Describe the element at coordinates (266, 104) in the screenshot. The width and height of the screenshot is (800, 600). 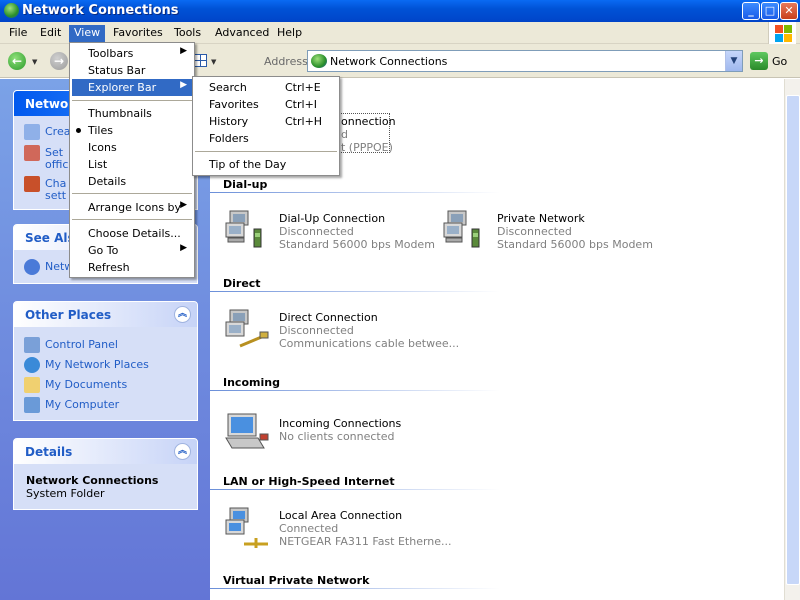
I see `submenu-item-favorites: Favorites Ctrl+I` at that location.